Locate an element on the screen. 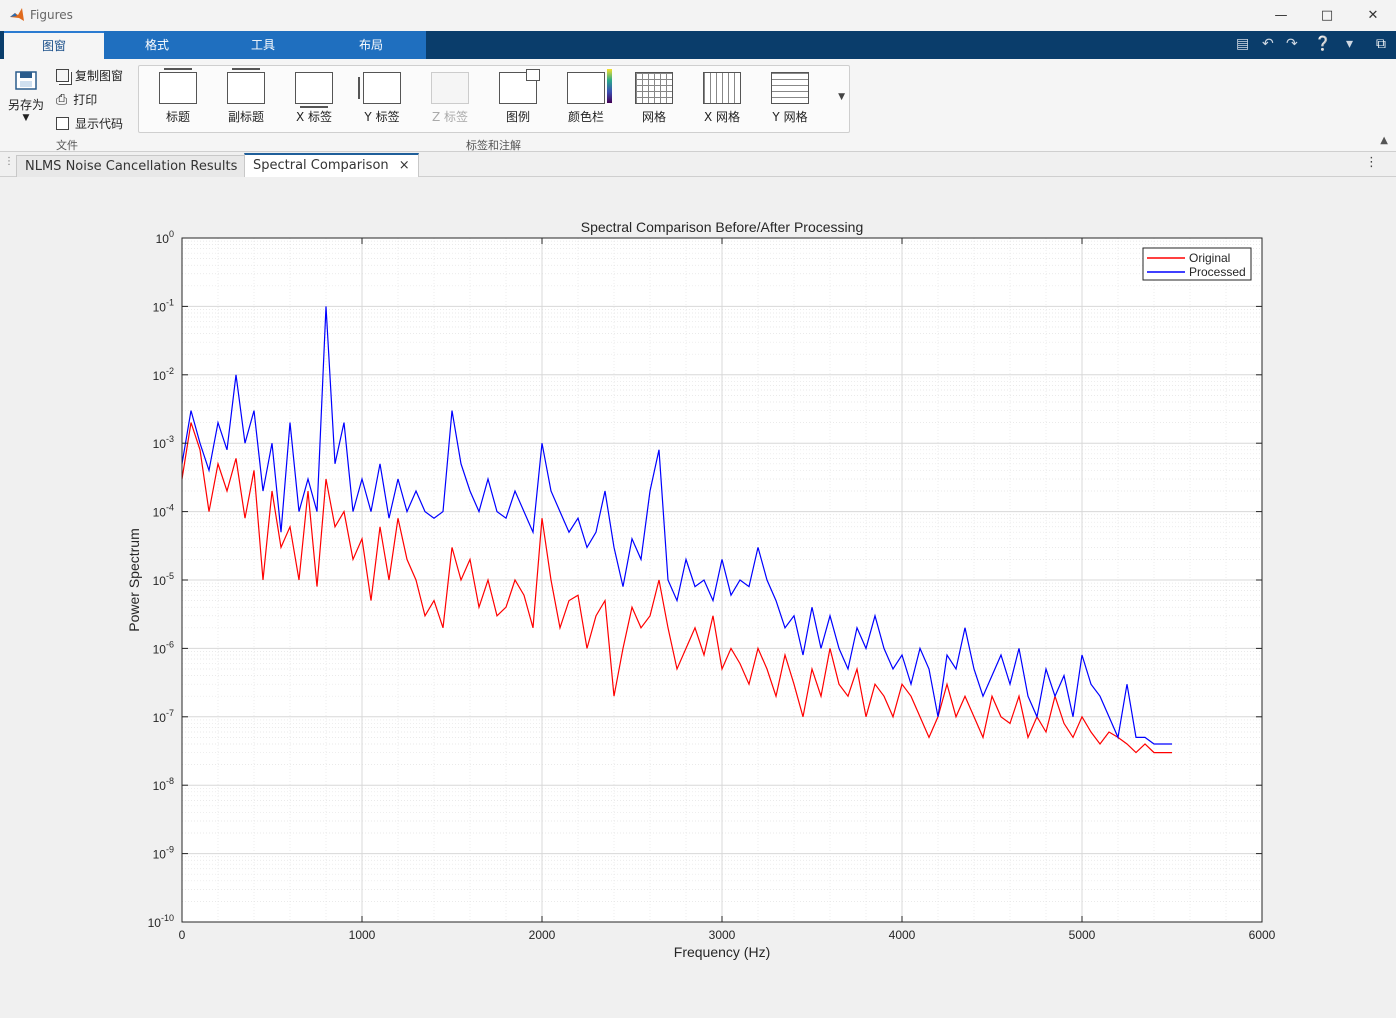 This screenshot has width=1396, height=1018. tab-figure: 图窗 is located at coordinates (54, 45).